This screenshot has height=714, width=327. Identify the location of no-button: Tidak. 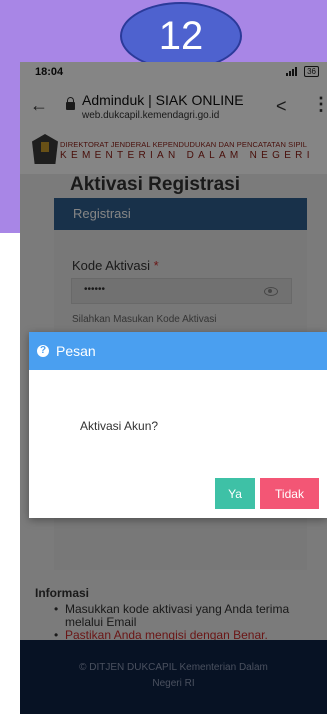
(289, 493).